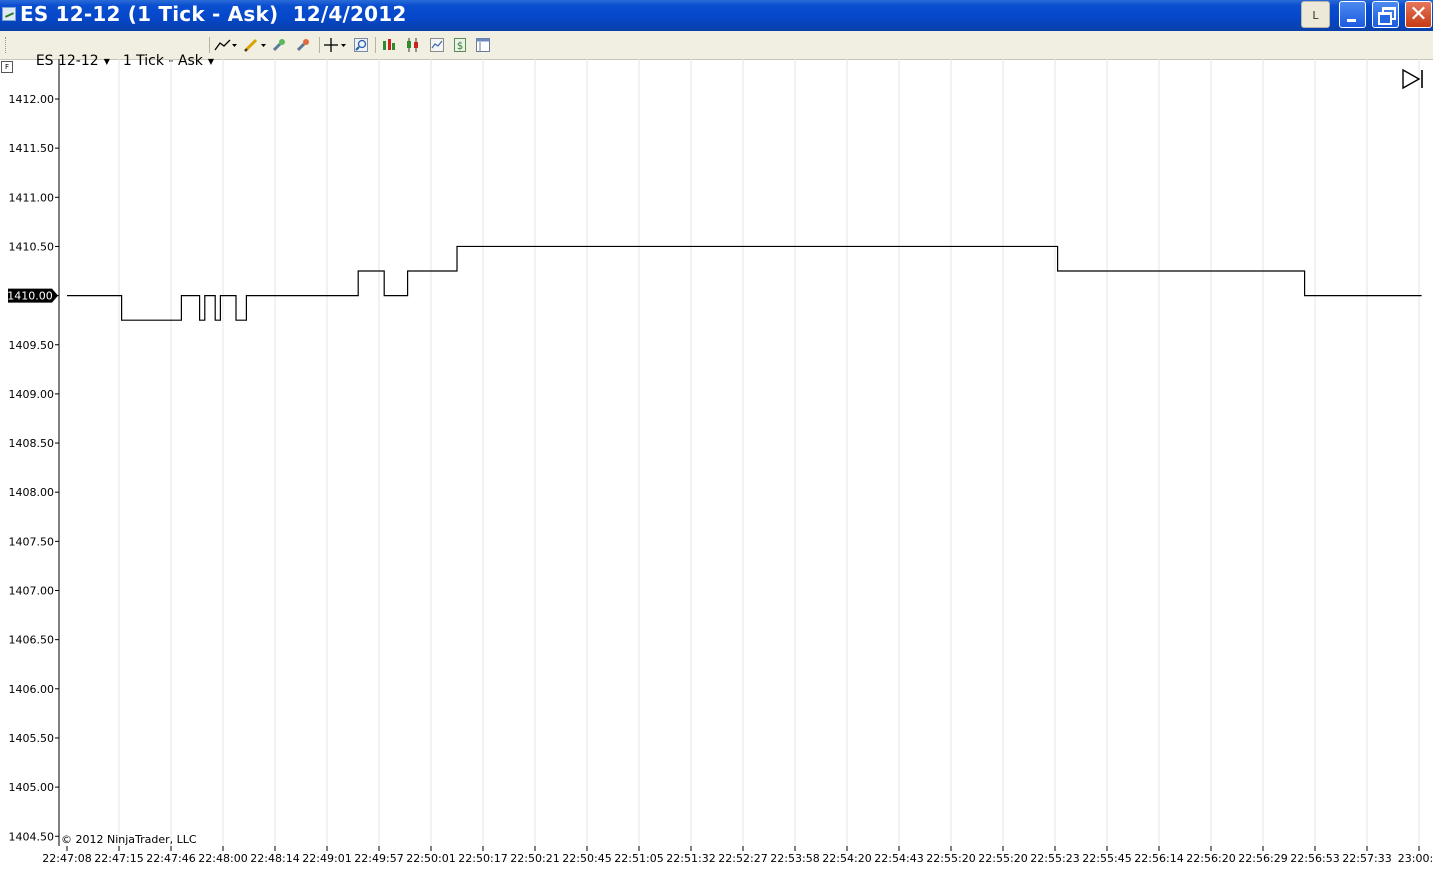  What do you see at coordinates (716, 50) in the screenshot?
I see `chart-toolbar: ES 12-12 ▼ 1 Tick - Ask ▼ $` at bounding box center [716, 50].